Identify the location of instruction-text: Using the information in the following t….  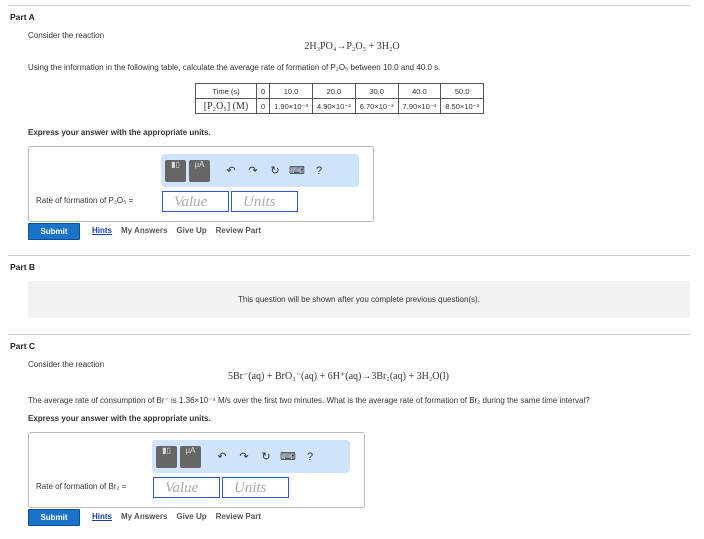
(234, 67).